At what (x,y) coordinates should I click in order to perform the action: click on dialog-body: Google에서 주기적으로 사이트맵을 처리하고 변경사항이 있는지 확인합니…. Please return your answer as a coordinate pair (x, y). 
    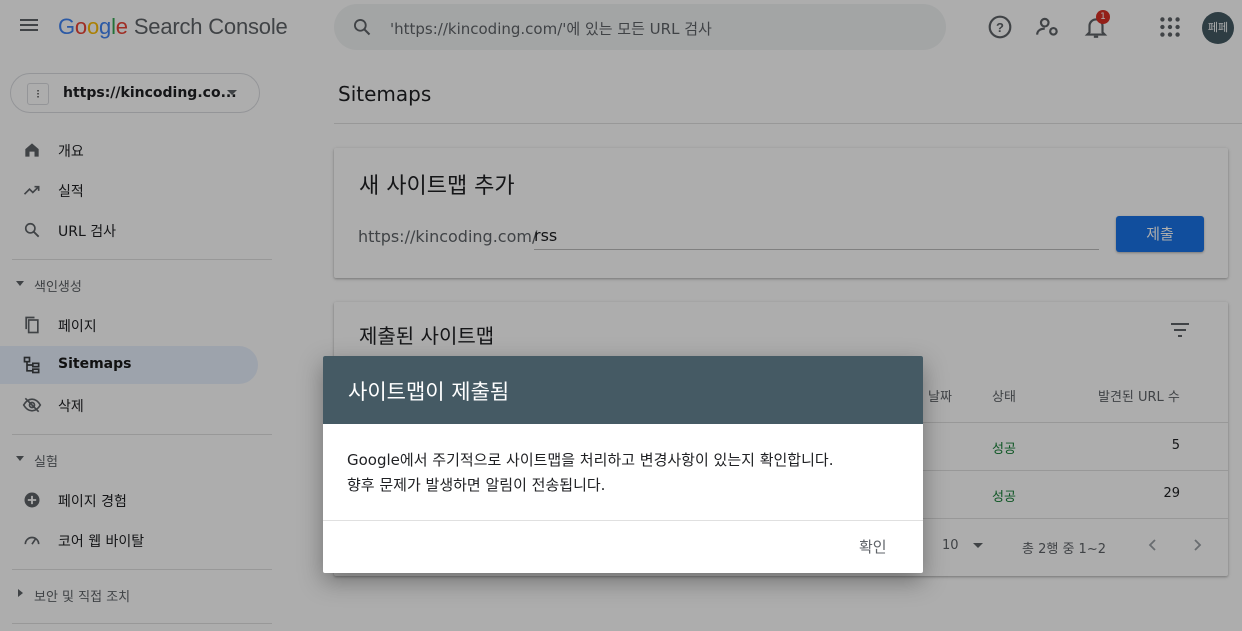
    Looking at the image, I should click on (627, 473).